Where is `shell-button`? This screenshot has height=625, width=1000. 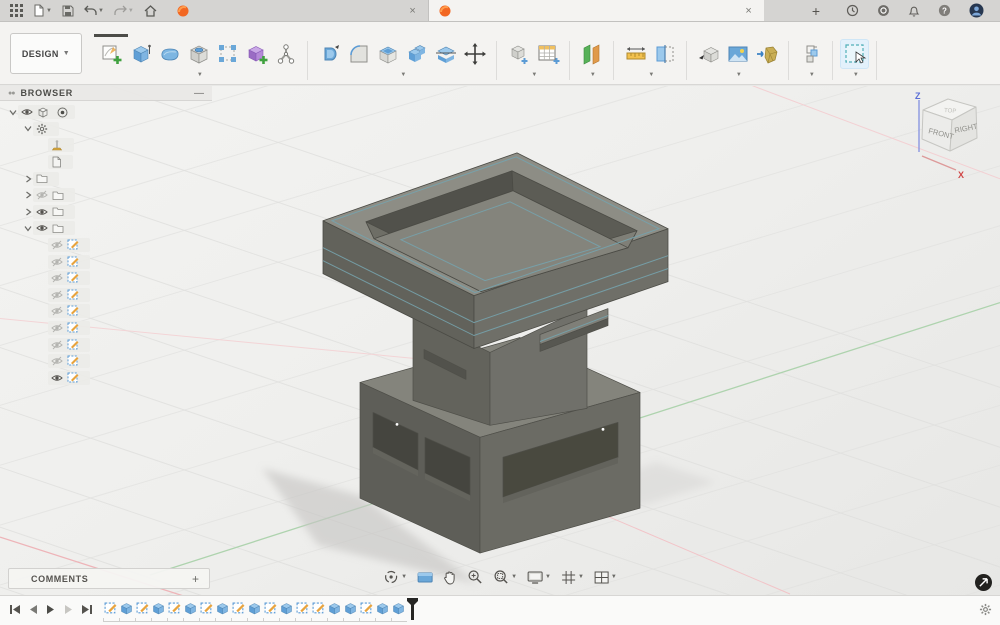 shell-button is located at coordinates (387, 54).